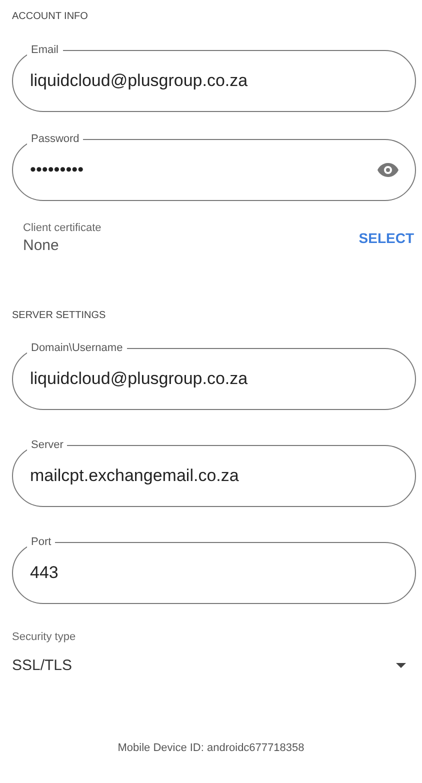 This screenshot has width=422, height=783. Describe the element at coordinates (41, 542) in the screenshot. I see `field-label: Port` at that location.